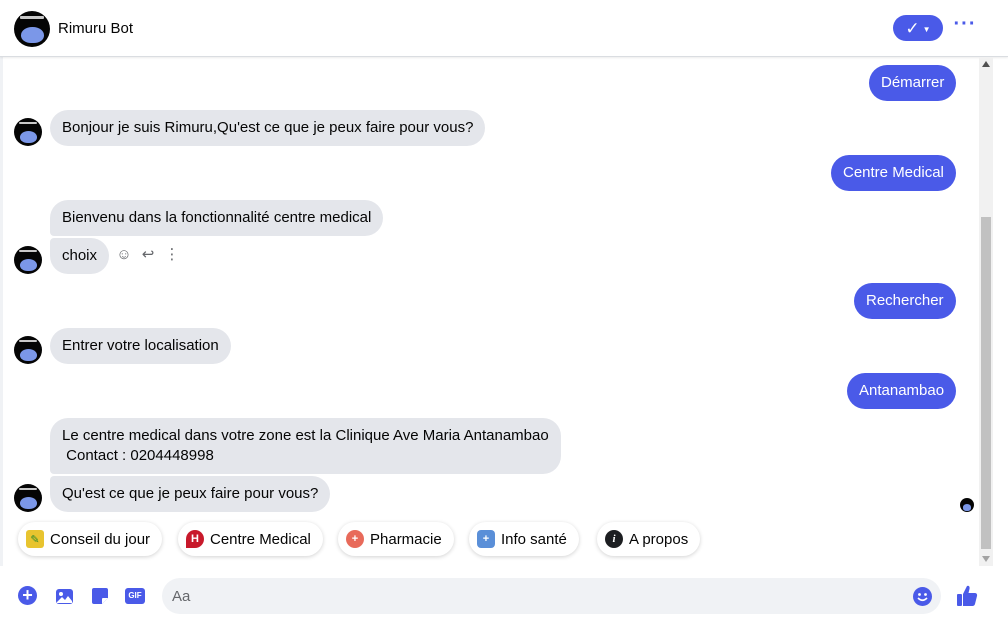 This screenshot has width=1008, height=626. What do you see at coordinates (986, 383) in the screenshot?
I see `scrollbar-thumb` at bounding box center [986, 383].